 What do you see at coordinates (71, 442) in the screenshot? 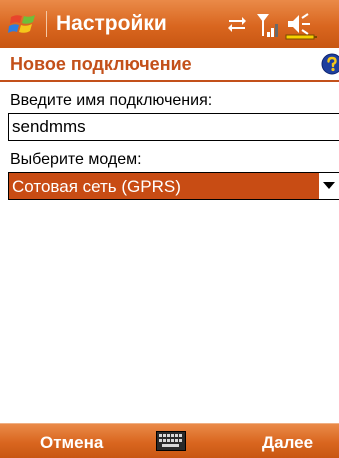
I see `cancel-button: Отмена` at bounding box center [71, 442].